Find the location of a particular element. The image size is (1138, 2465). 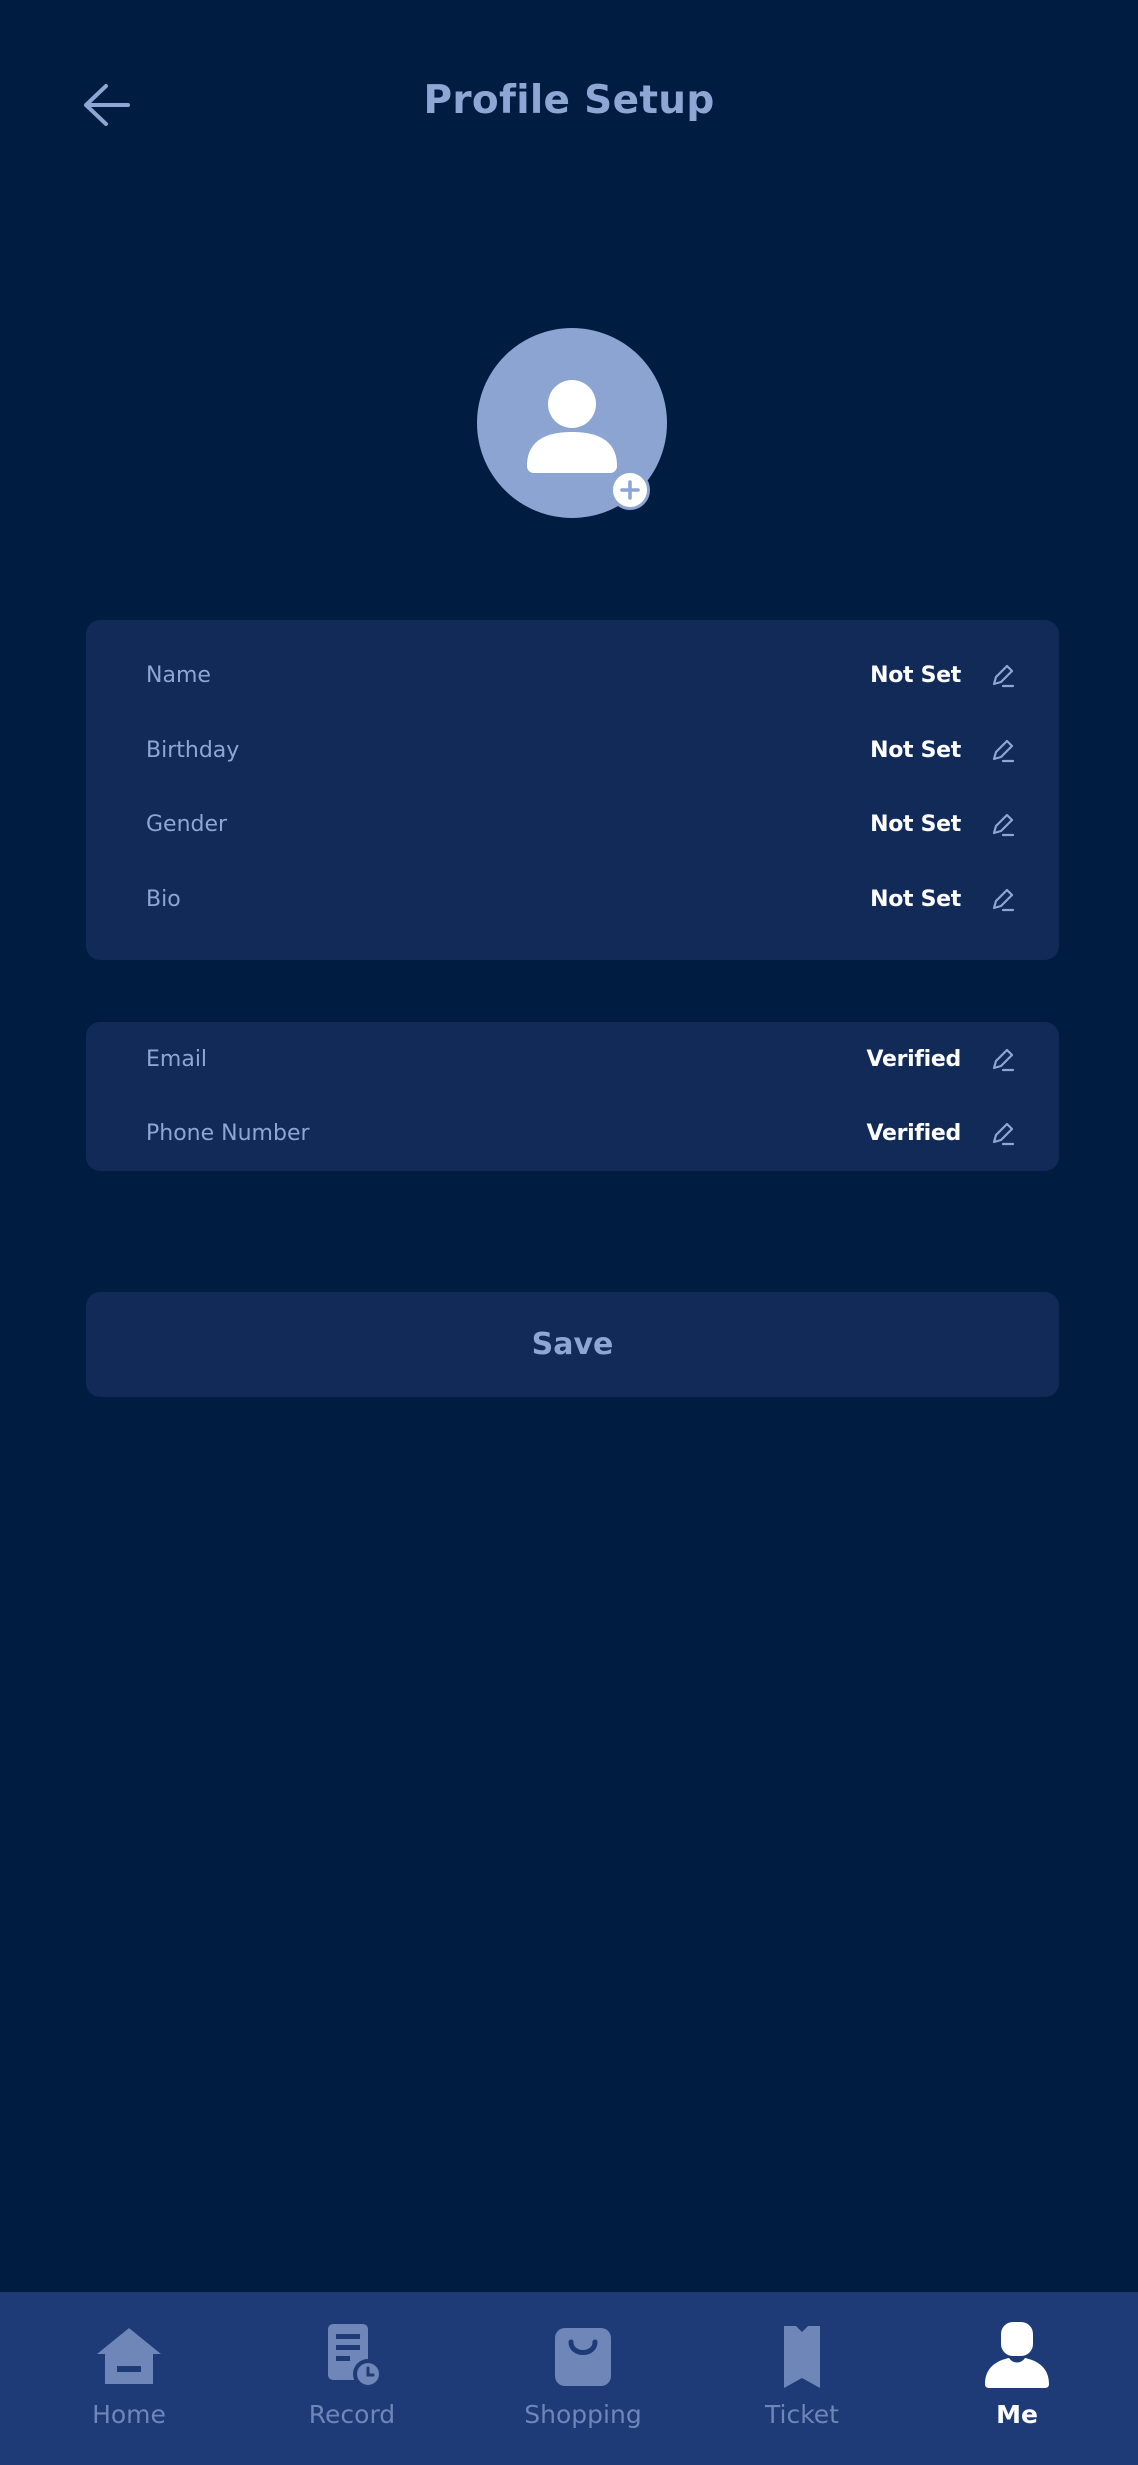

ticket-icon is located at coordinates (802, 2357).